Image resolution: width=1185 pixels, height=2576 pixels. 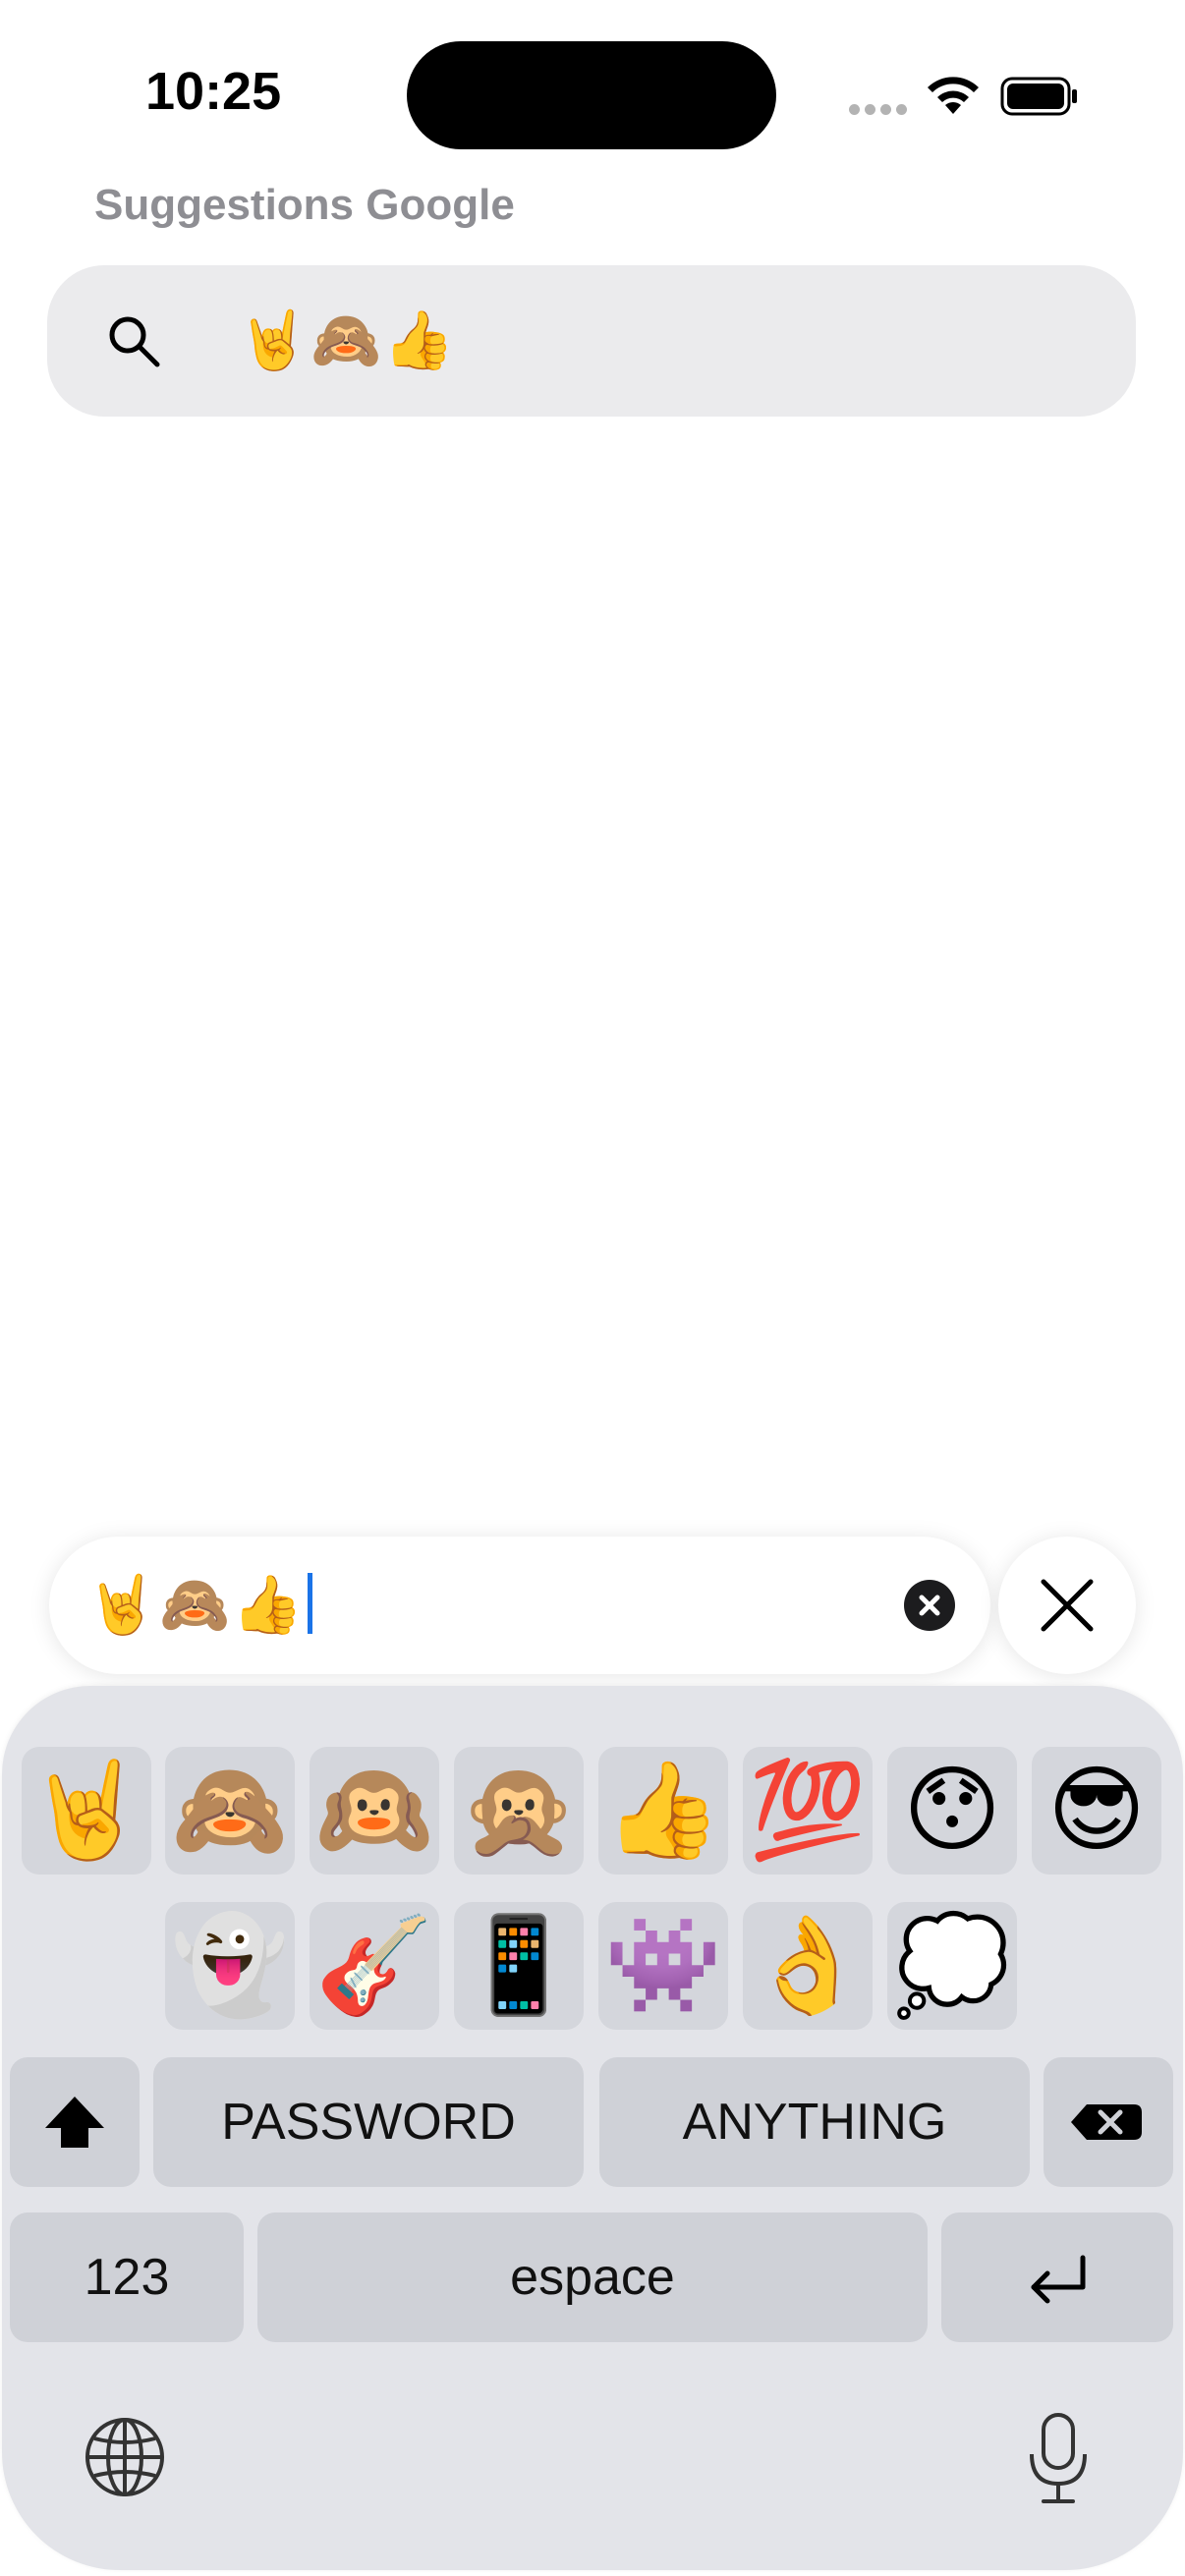 What do you see at coordinates (952, 1811) in the screenshot?
I see `emoji-key: 😯` at bounding box center [952, 1811].